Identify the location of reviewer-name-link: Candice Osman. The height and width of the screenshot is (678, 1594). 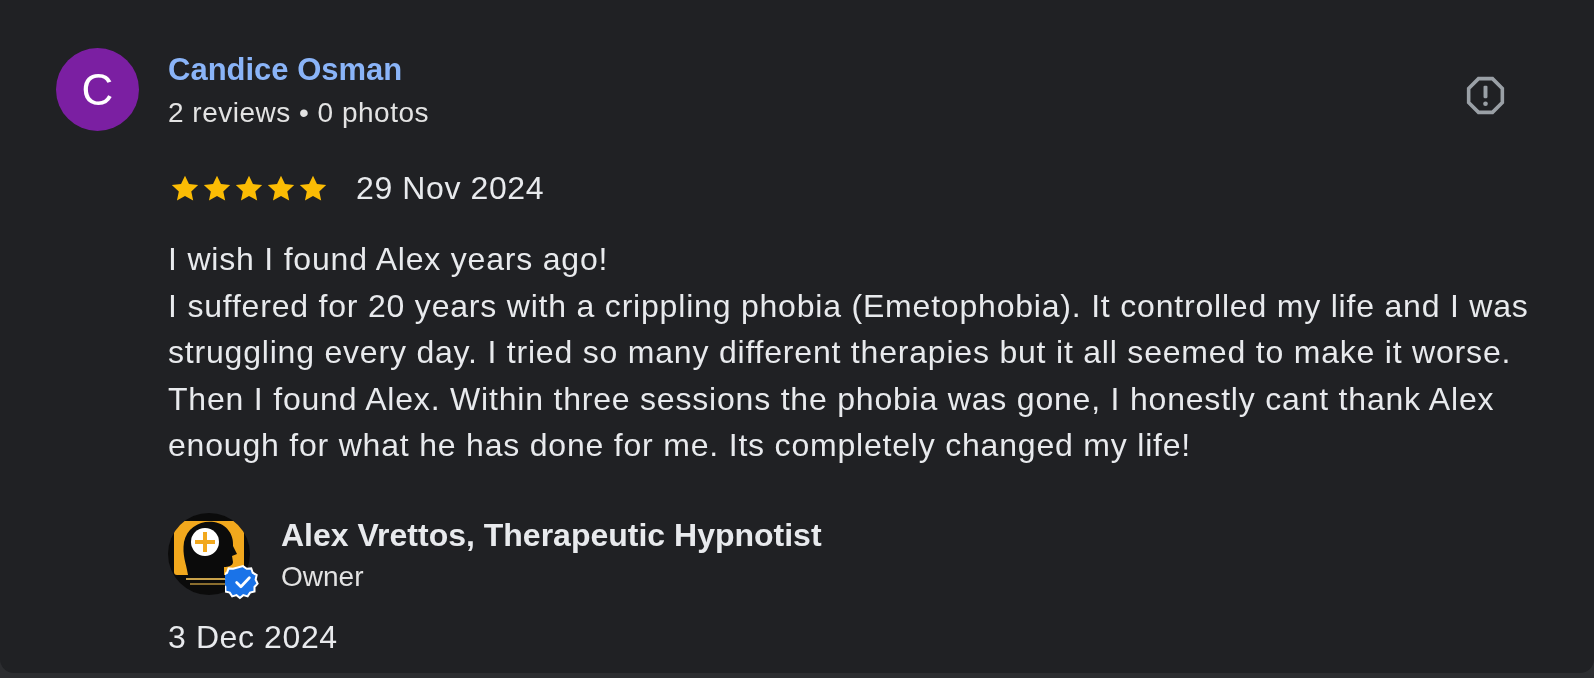
(299, 70).